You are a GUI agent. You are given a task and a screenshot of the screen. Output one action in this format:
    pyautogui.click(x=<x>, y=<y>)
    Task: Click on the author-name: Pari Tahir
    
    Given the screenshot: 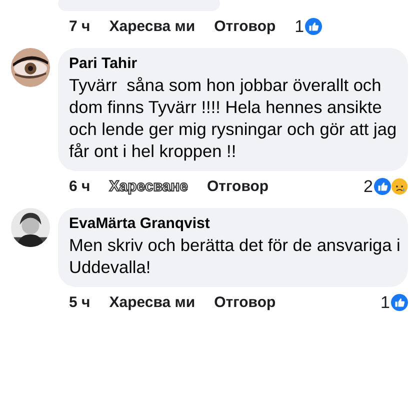 What is the action you would take?
    pyautogui.click(x=235, y=64)
    